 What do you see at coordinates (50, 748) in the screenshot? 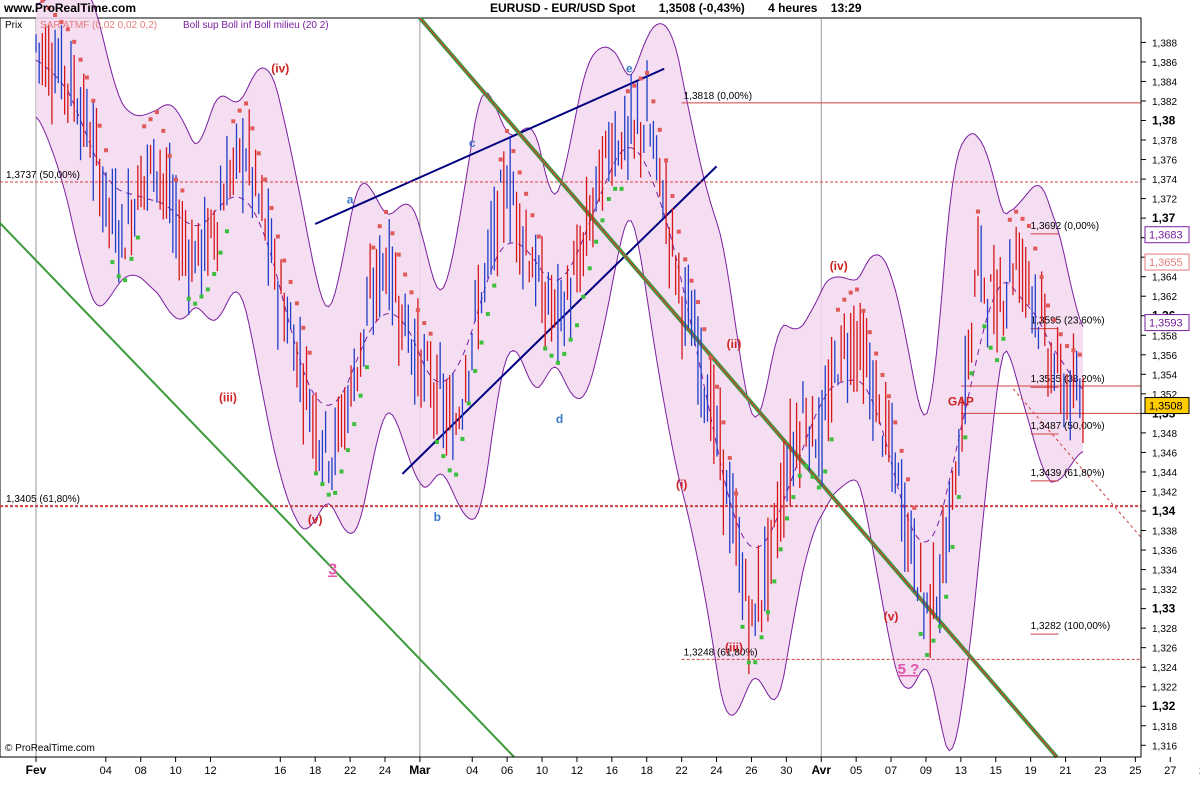
I see `copyright: © ProRealTime.com` at bounding box center [50, 748].